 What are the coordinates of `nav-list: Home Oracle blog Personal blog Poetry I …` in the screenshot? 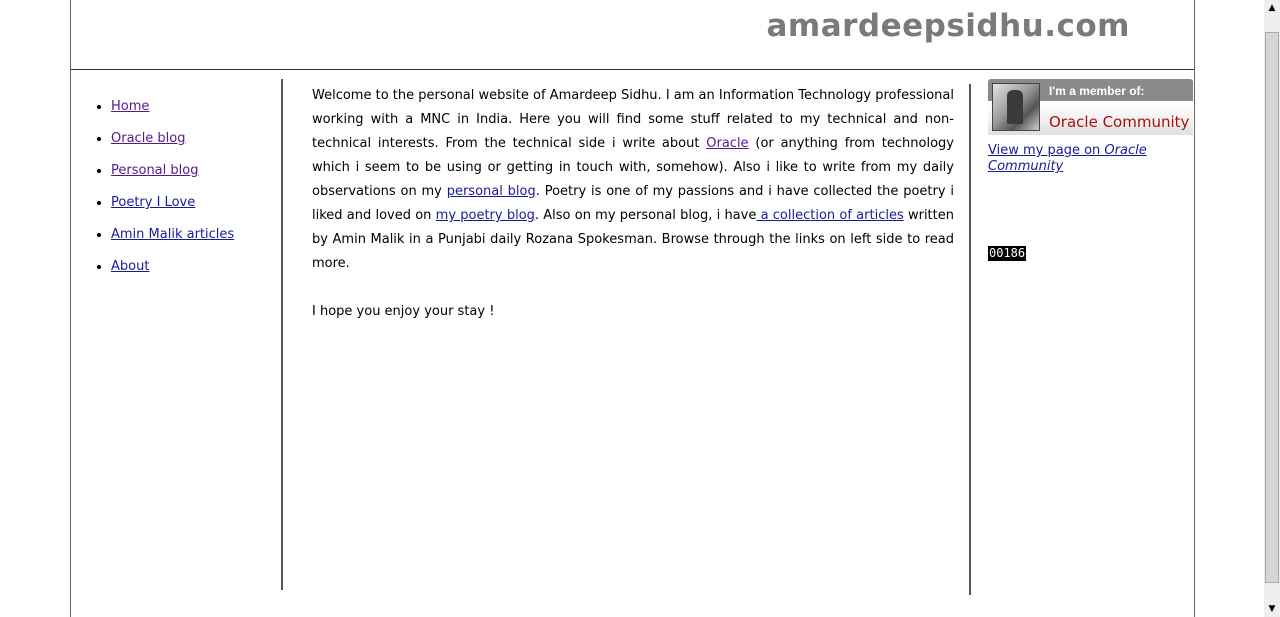 It's located at (176, 187).